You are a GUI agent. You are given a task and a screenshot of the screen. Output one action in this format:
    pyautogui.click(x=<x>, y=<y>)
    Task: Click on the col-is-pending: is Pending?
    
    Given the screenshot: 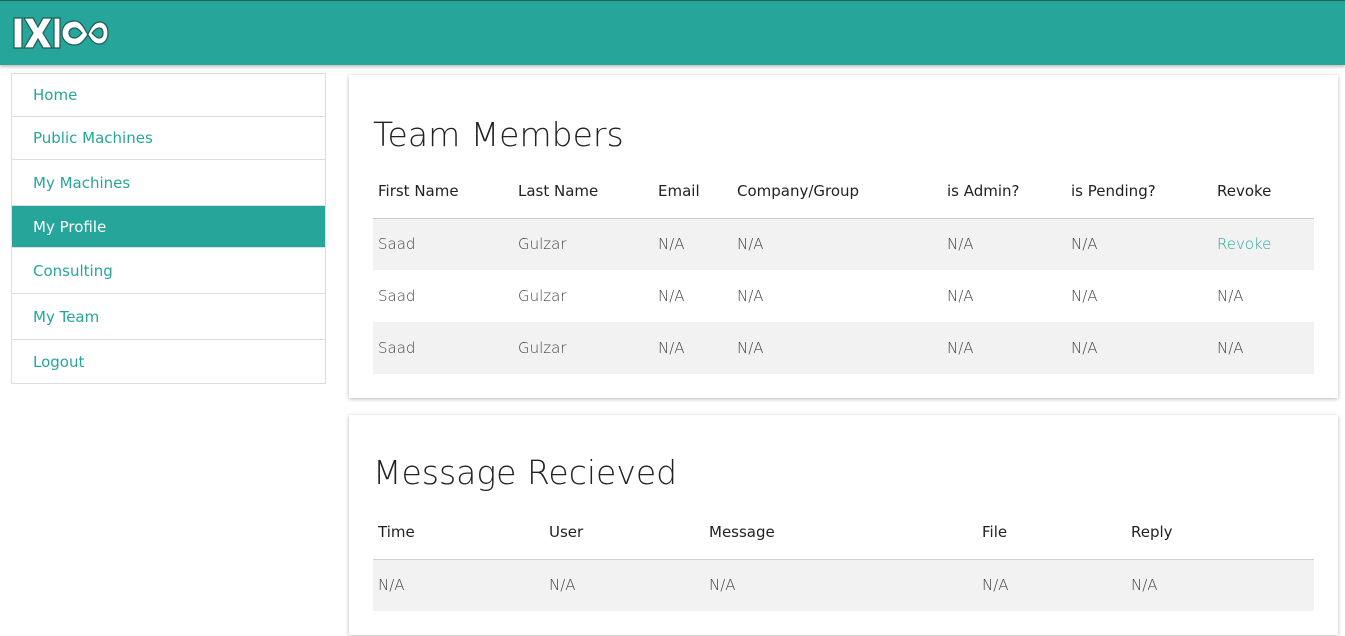 What is the action you would take?
    pyautogui.click(x=1139, y=192)
    